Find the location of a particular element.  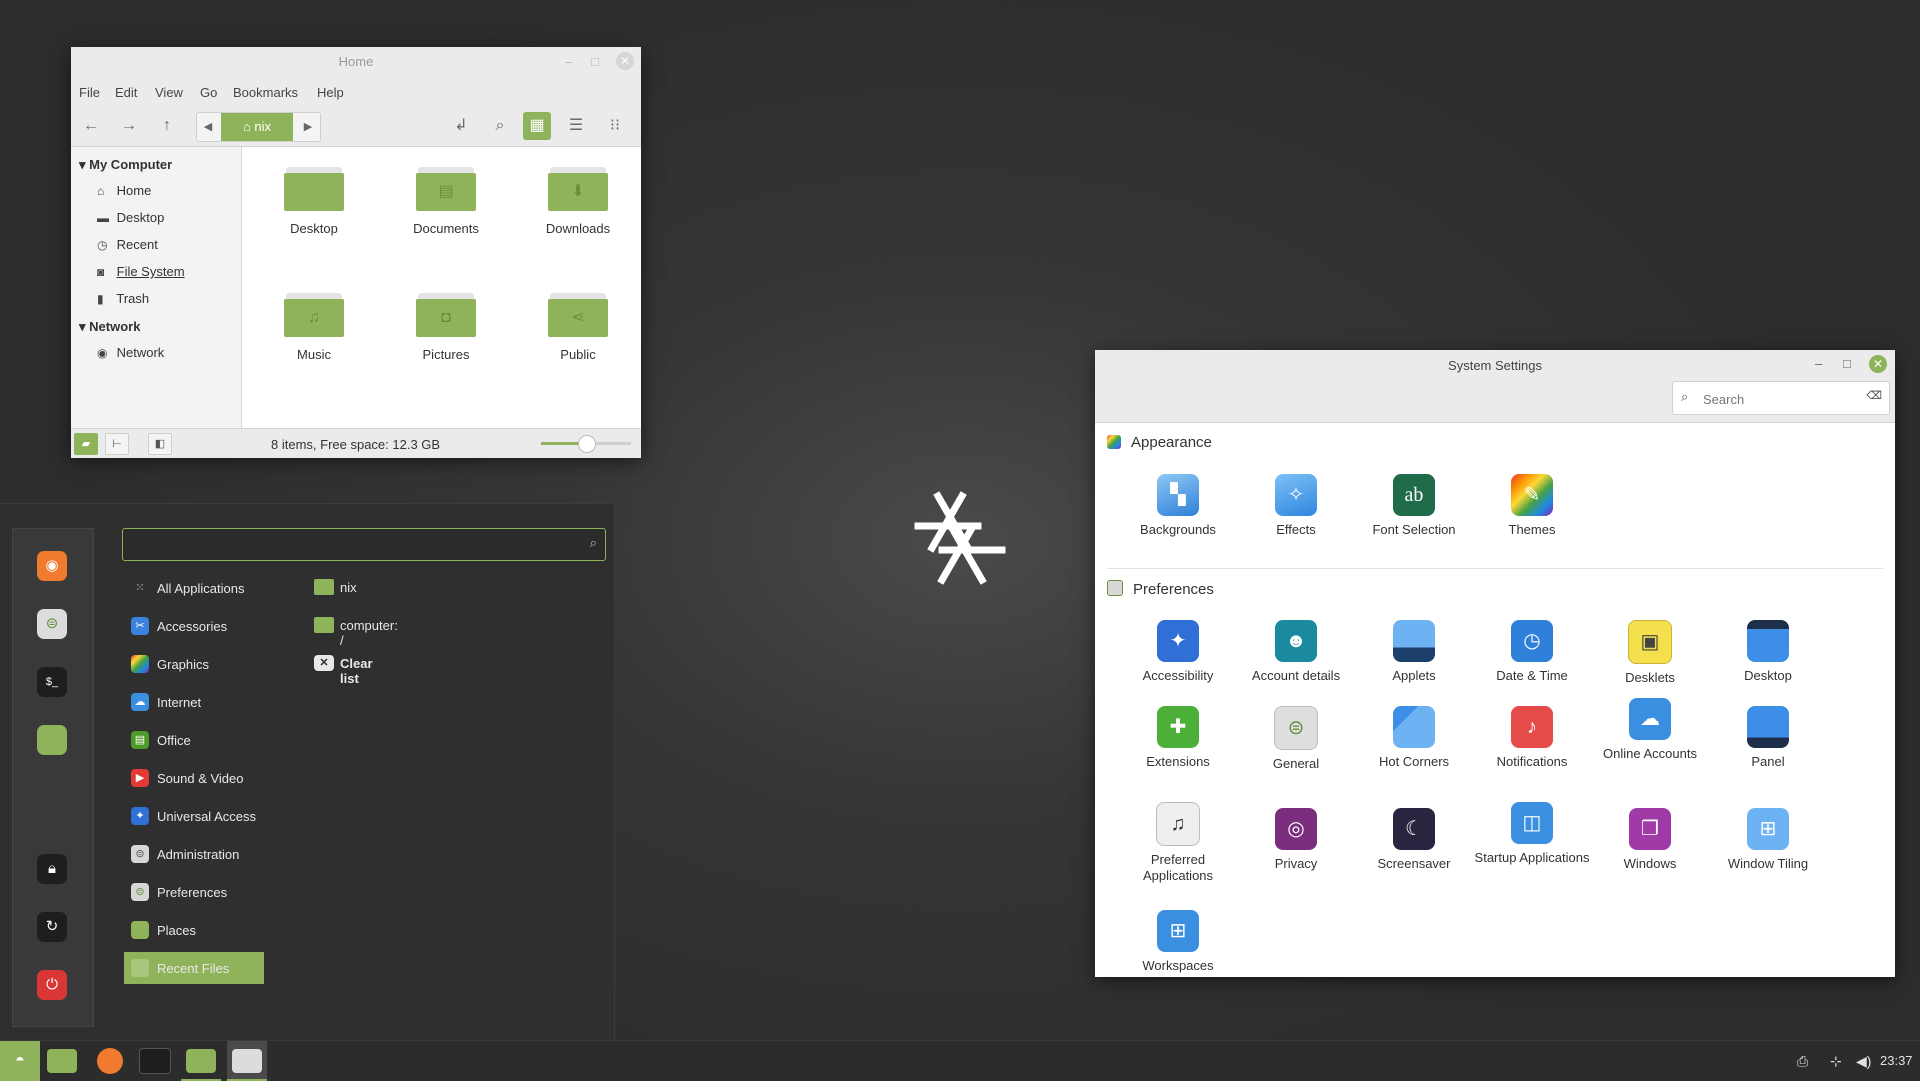

category-accessories: ✂ Accessories is located at coordinates (194, 626).